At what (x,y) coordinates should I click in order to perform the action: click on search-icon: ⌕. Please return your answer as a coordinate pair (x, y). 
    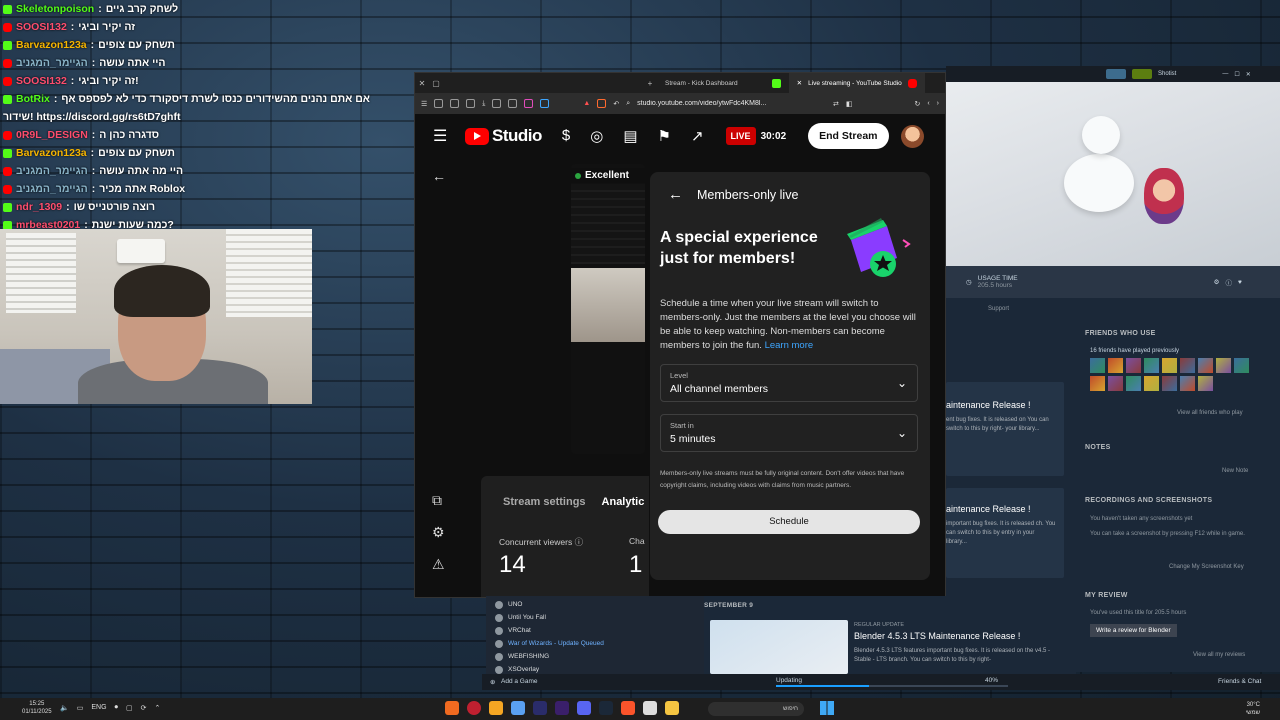
    Looking at the image, I should click on (628, 104).